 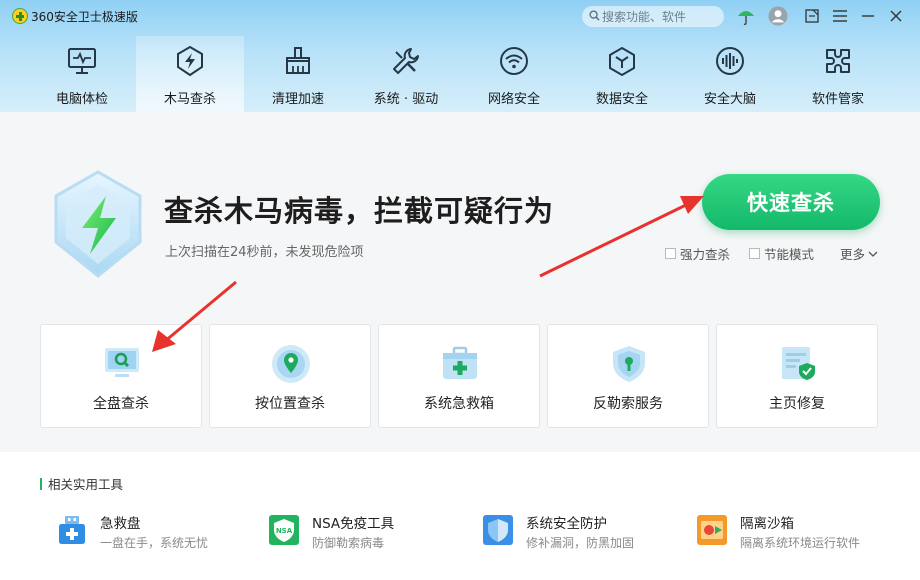 I want to click on power-scan-option: 强力查杀, so click(x=697, y=253).